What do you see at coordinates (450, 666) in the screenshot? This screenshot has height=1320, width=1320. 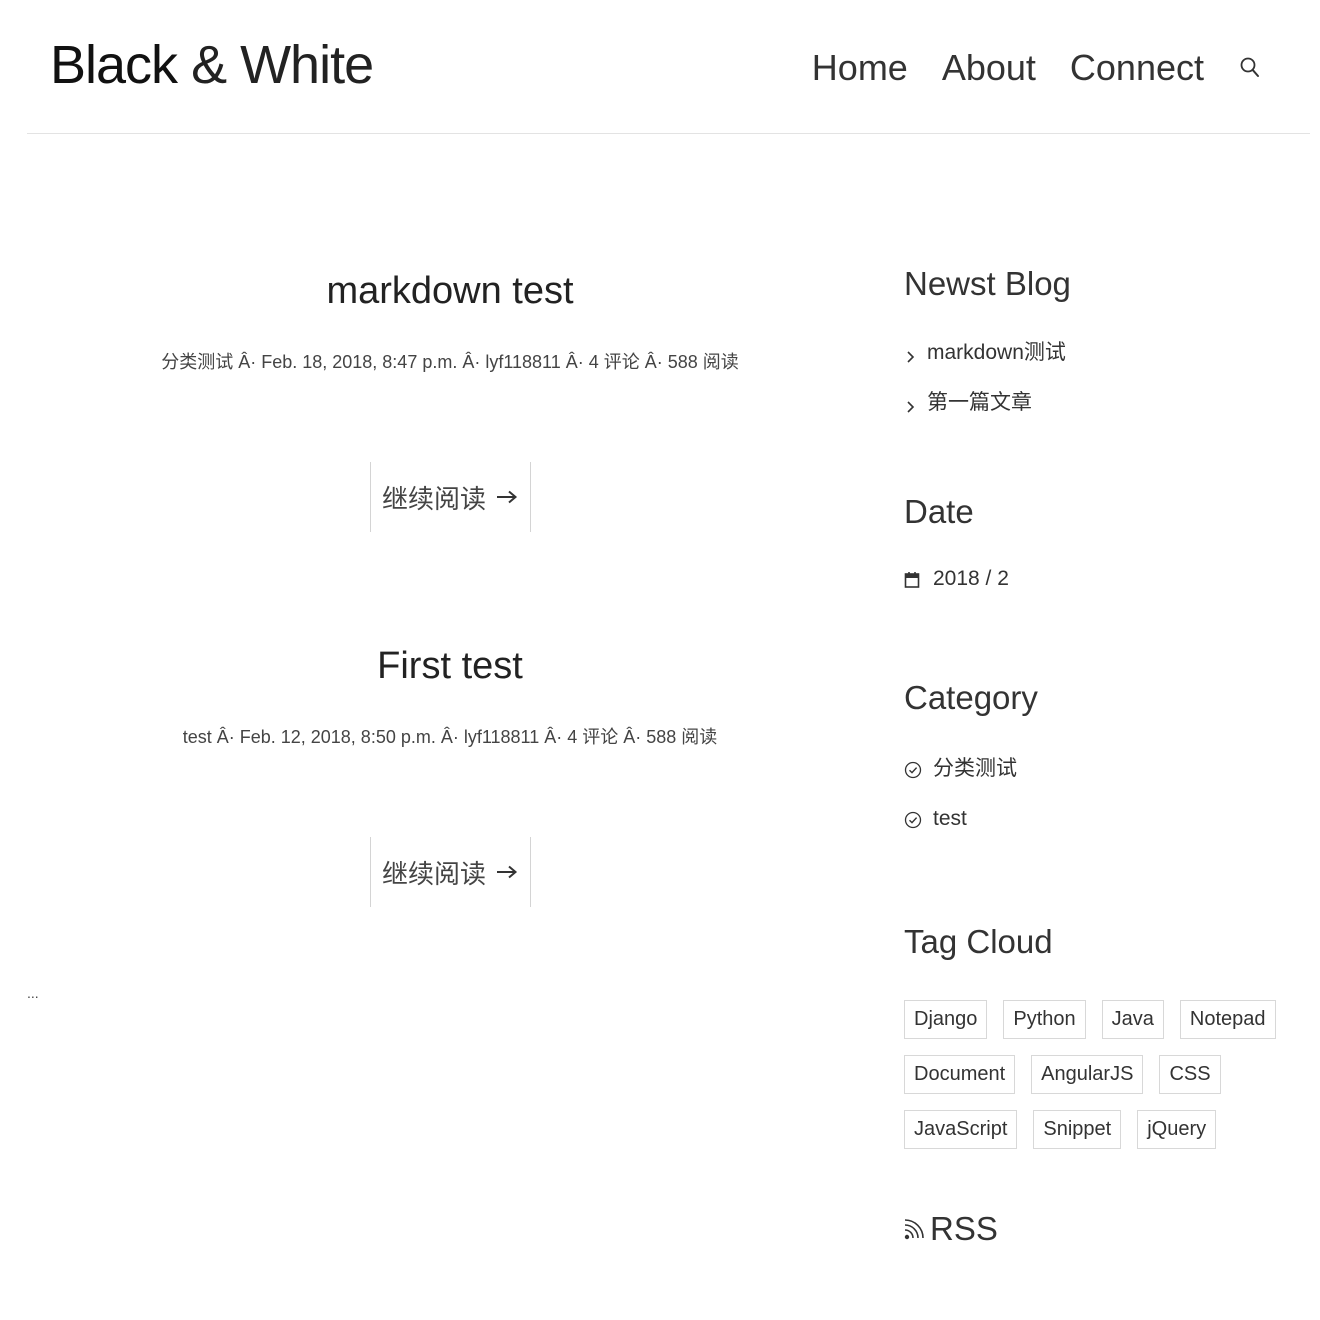 I see `post-title: First test` at bounding box center [450, 666].